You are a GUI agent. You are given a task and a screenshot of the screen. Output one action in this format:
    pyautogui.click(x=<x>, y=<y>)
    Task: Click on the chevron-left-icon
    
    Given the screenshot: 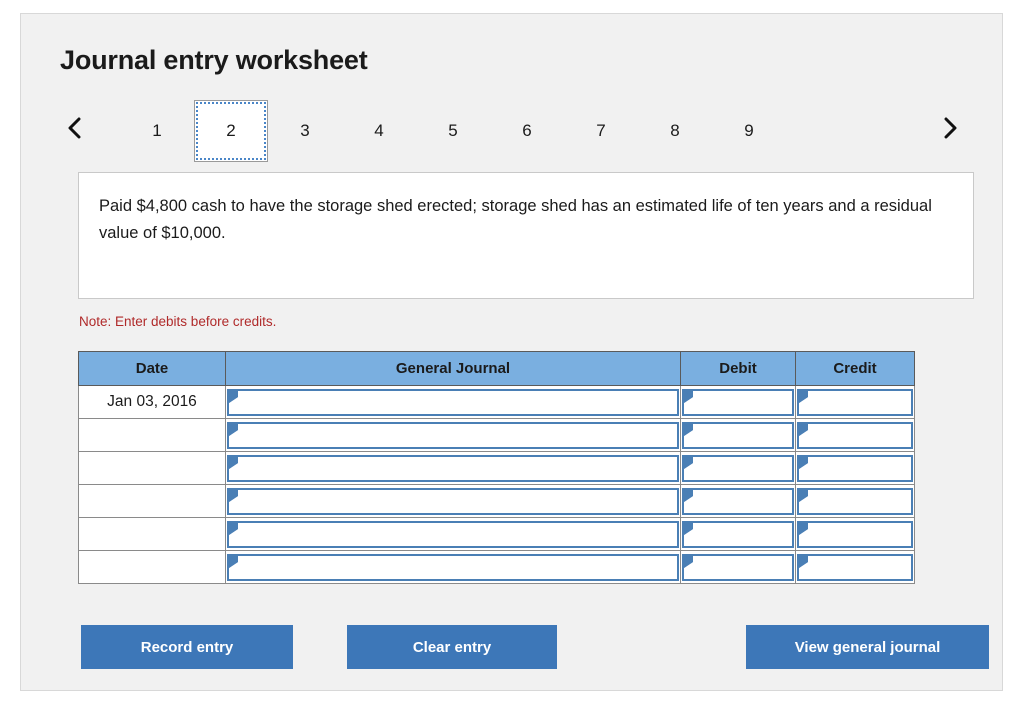 What is the action you would take?
    pyautogui.click(x=75, y=128)
    